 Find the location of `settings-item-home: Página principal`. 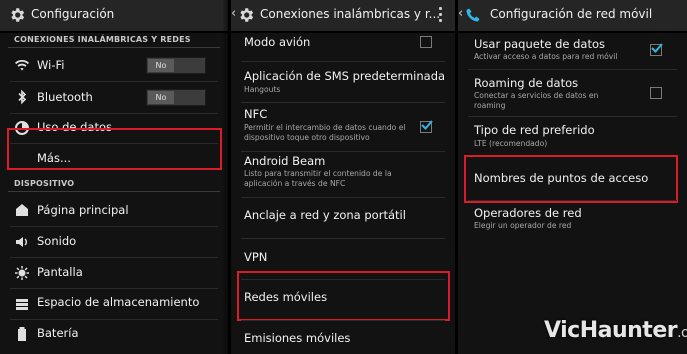

settings-item-home: Página principal is located at coordinates (114, 210).